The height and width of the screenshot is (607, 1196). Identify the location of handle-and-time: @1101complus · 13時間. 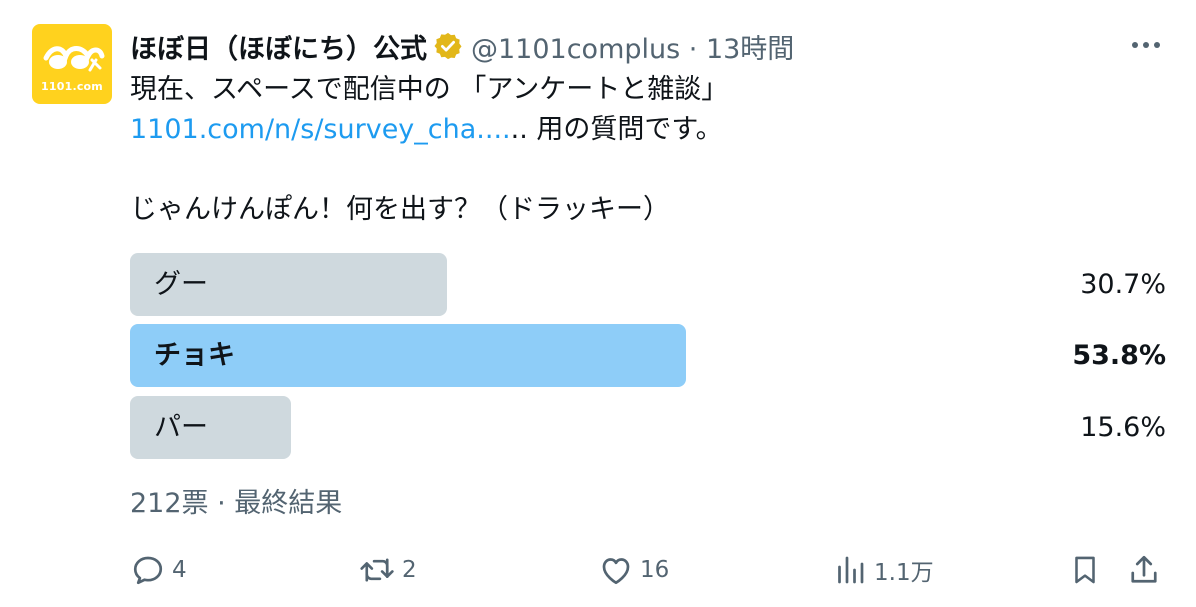
(632, 46).